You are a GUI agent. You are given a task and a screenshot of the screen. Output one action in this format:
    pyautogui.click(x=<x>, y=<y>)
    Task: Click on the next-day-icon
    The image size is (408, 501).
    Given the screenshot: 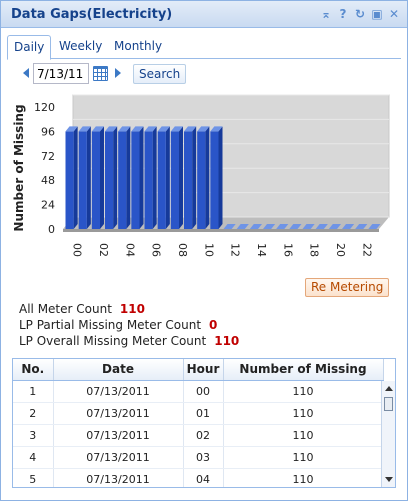 What is the action you would take?
    pyautogui.click(x=118, y=73)
    